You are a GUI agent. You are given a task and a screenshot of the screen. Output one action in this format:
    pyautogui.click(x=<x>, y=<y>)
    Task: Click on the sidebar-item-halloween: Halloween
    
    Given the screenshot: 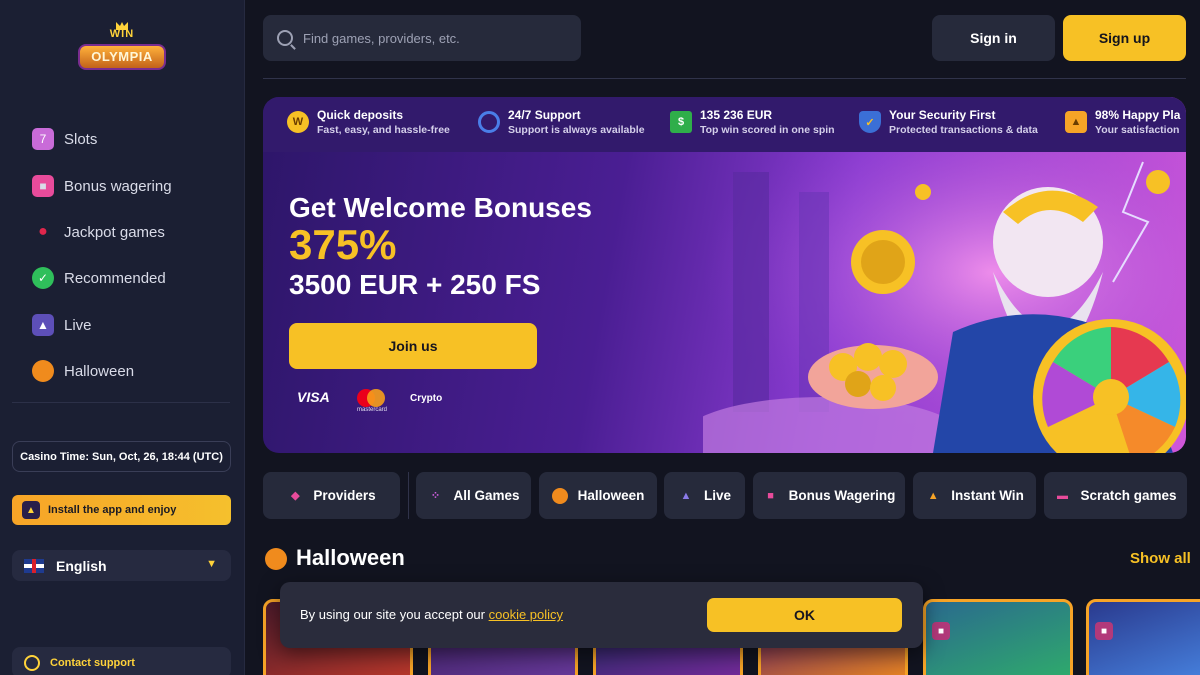 What is the action you would take?
    pyautogui.click(x=83, y=371)
    